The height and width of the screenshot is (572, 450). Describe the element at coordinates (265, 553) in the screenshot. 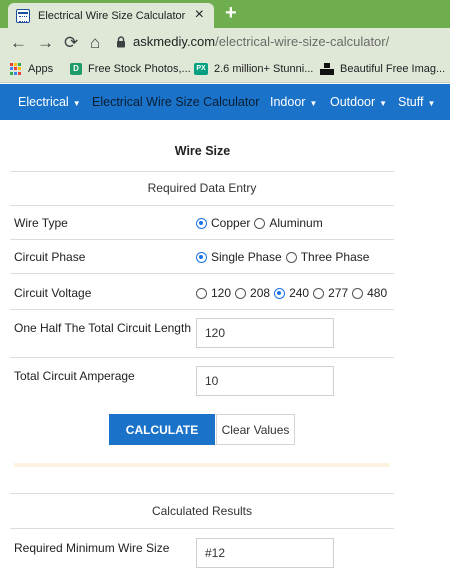

I see `min-wire-size-output` at that location.